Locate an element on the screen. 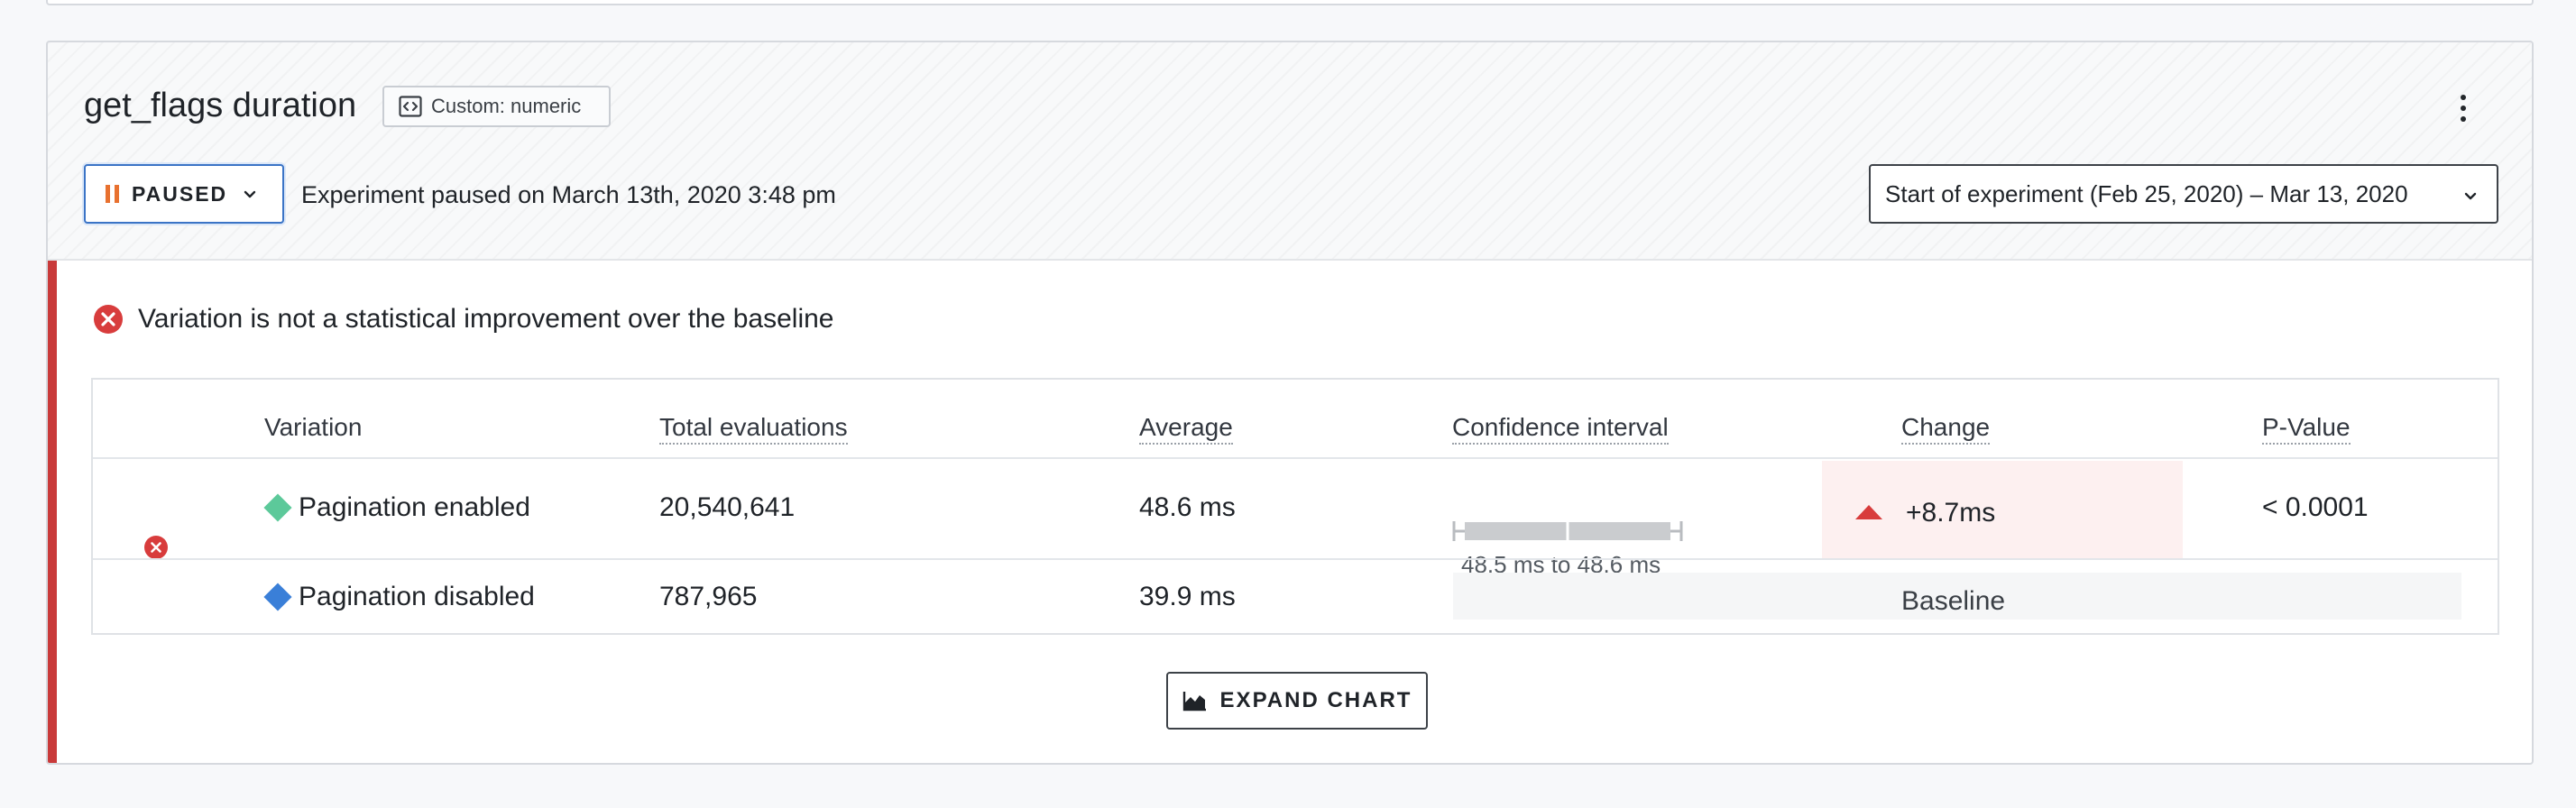 The height and width of the screenshot is (808, 2576). average-value: 39.9 ms is located at coordinates (1187, 597).